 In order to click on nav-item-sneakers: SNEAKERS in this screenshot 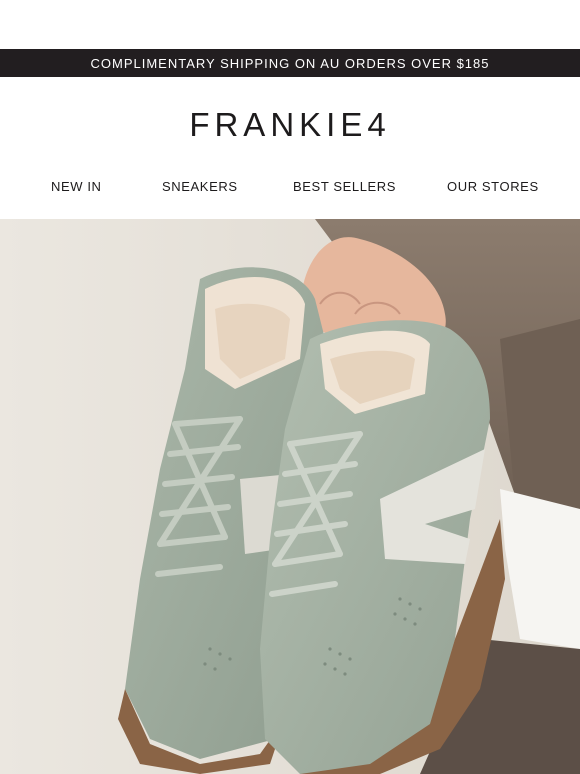, I will do `click(200, 186)`.